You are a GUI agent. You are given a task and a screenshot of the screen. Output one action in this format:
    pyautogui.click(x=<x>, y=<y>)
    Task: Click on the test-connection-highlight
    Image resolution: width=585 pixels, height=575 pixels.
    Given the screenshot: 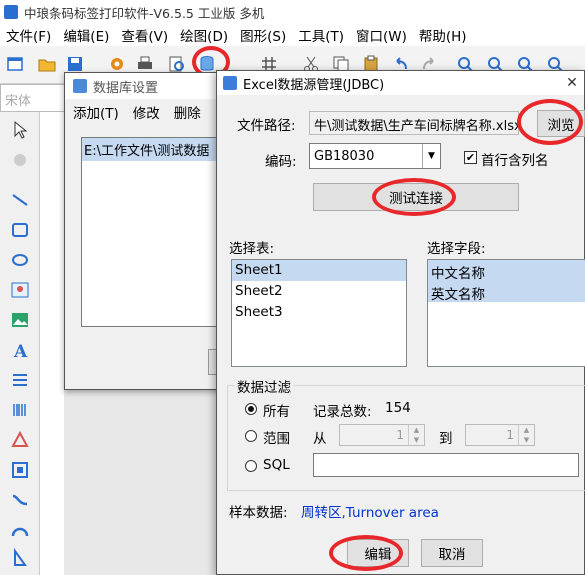 What is the action you would take?
    pyautogui.click(x=414, y=197)
    